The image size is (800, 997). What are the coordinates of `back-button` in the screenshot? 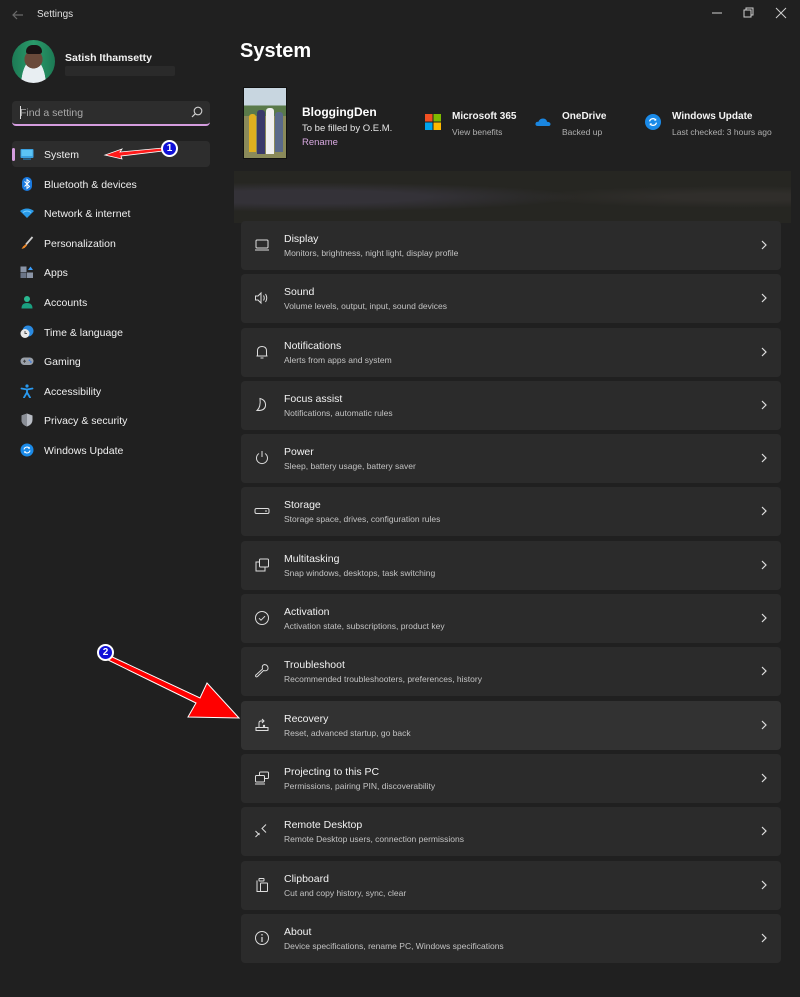 It's located at (18, 15).